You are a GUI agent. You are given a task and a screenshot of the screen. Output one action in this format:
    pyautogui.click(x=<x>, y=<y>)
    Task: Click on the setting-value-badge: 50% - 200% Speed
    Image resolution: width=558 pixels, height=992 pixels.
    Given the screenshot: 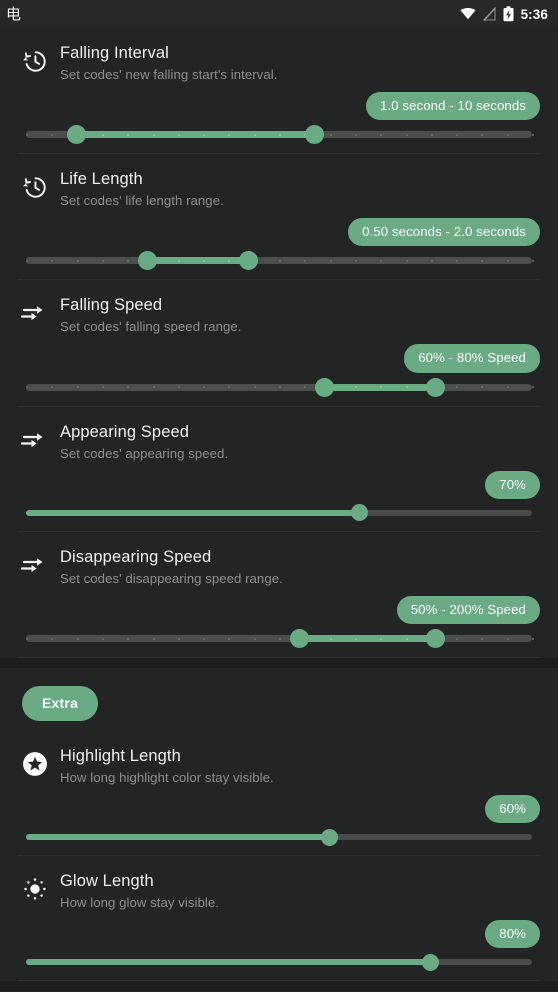 What is the action you would take?
    pyautogui.click(x=468, y=610)
    